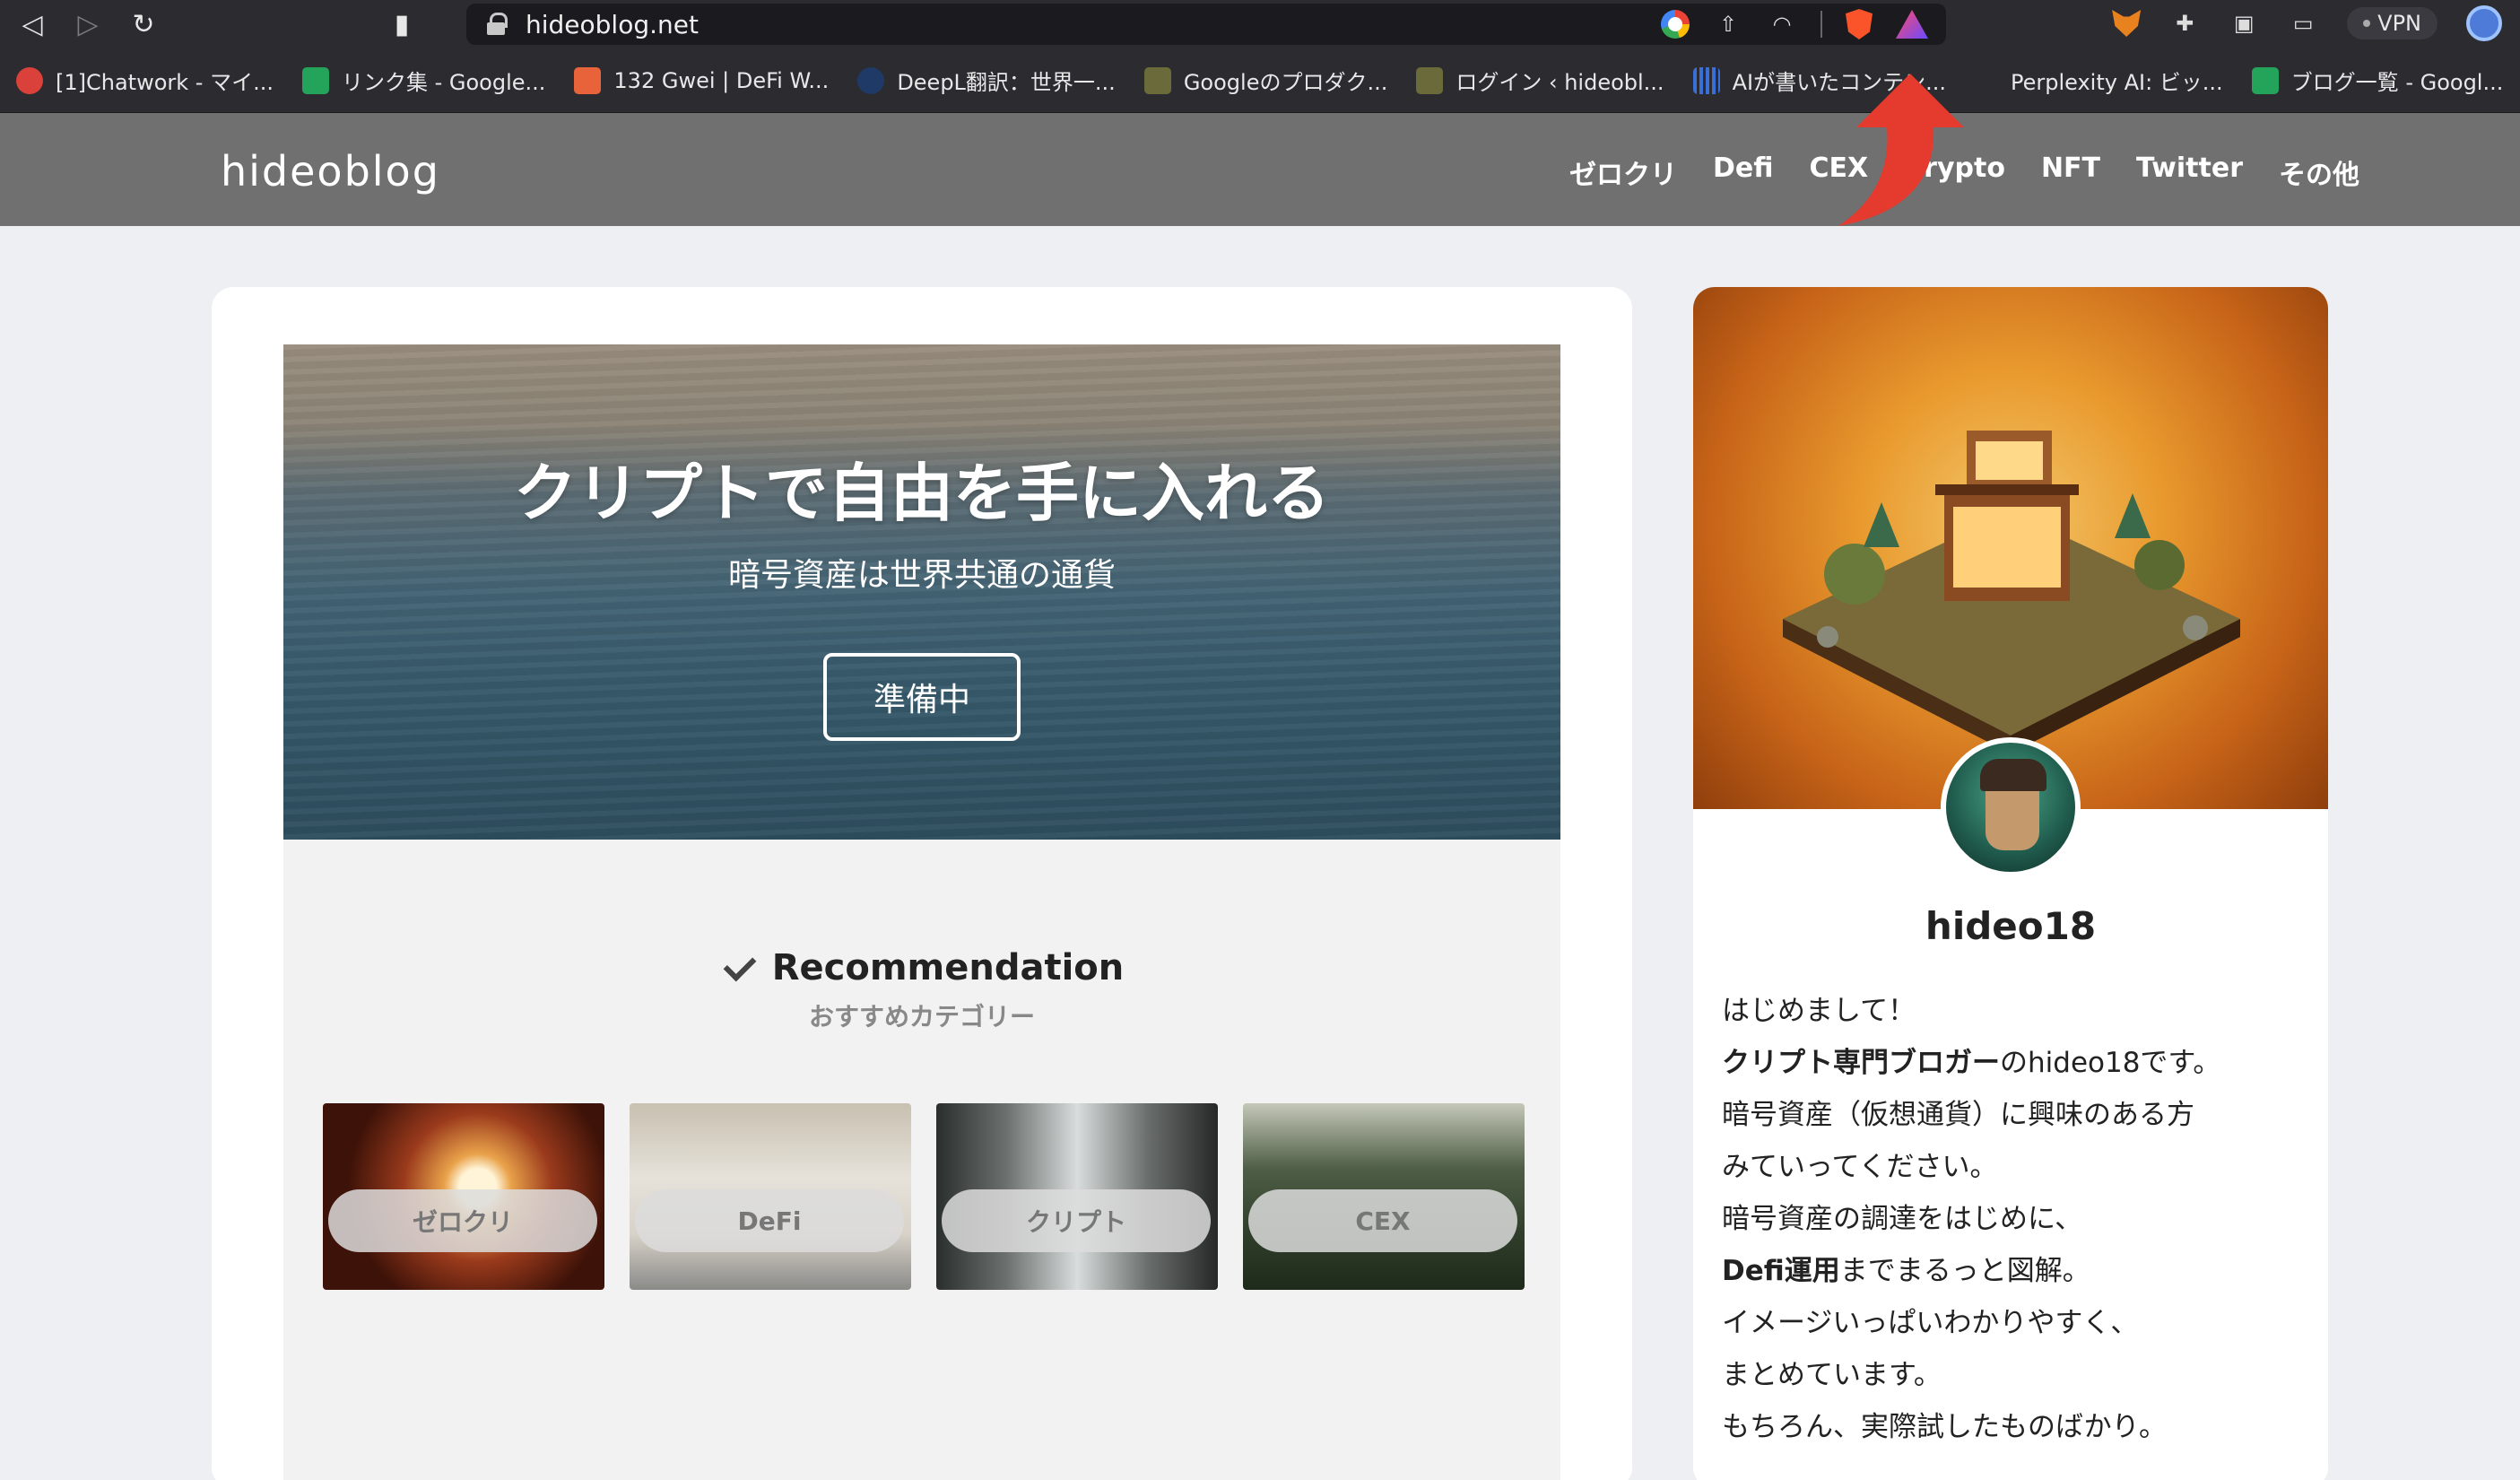 Image resolution: width=2520 pixels, height=1480 pixels. I want to click on nav-nft: NFT, so click(2070, 172).